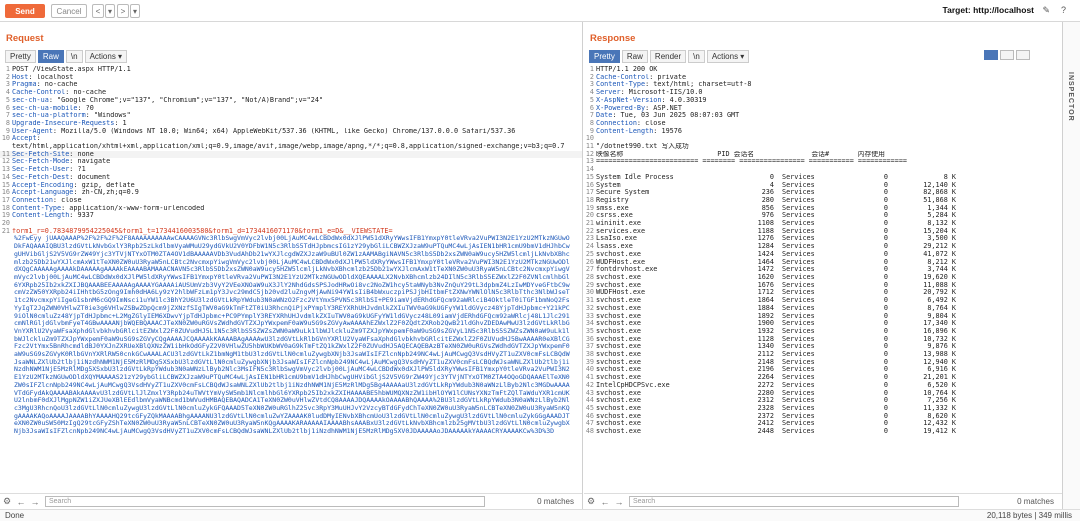 This screenshot has height=521, width=1080. Describe the element at coordinates (668, 56) in the screenshot. I see `tab-render: Render` at that location.